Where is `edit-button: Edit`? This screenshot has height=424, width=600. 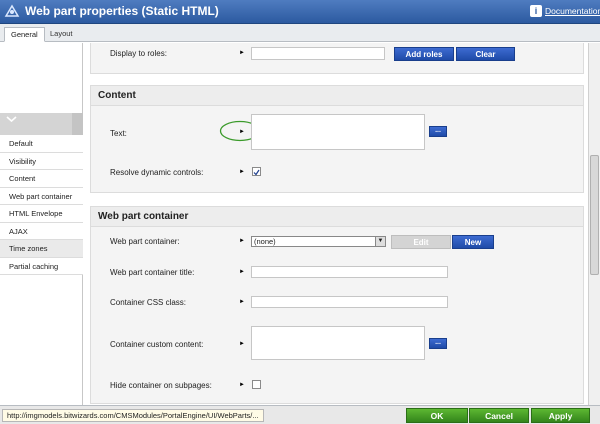
edit-button: Edit is located at coordinates (421, 242).